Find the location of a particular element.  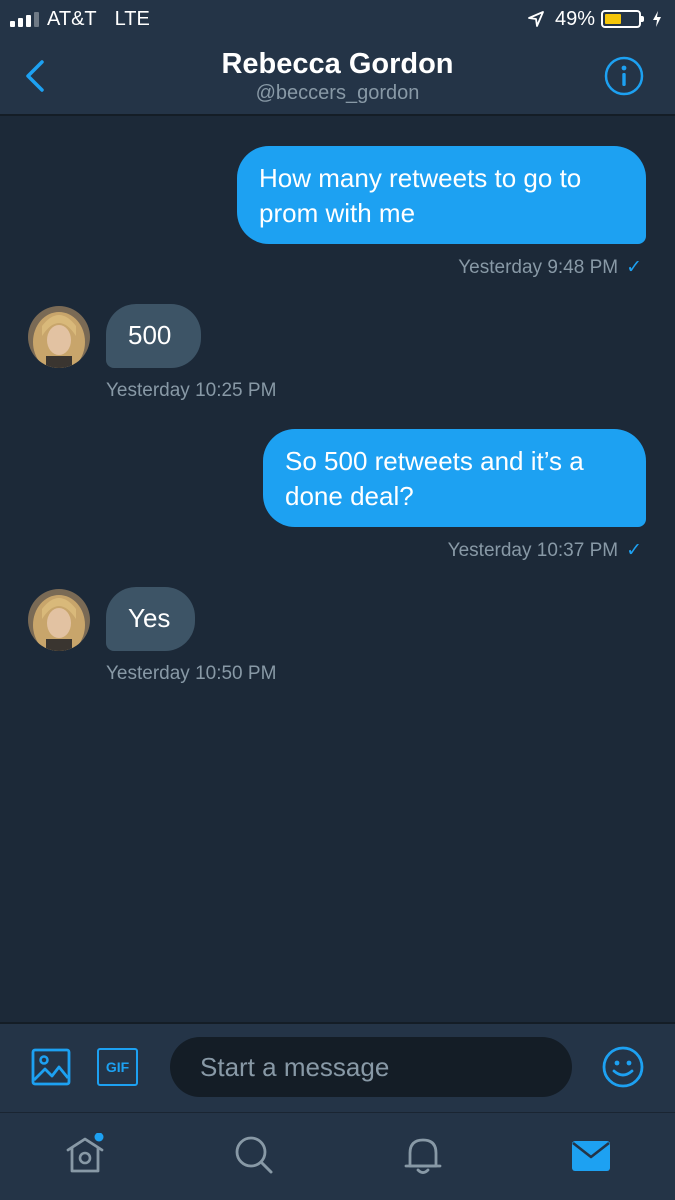

status-bar-right: 49% is located at coordinates (595, 19).